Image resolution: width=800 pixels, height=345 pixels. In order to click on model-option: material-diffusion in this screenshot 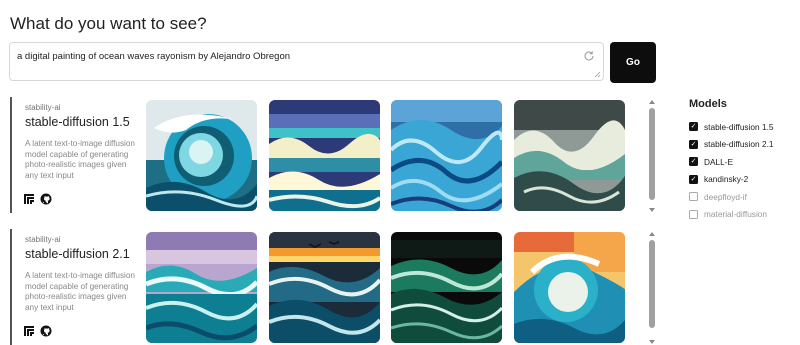, I will do `click(744, 215)`.